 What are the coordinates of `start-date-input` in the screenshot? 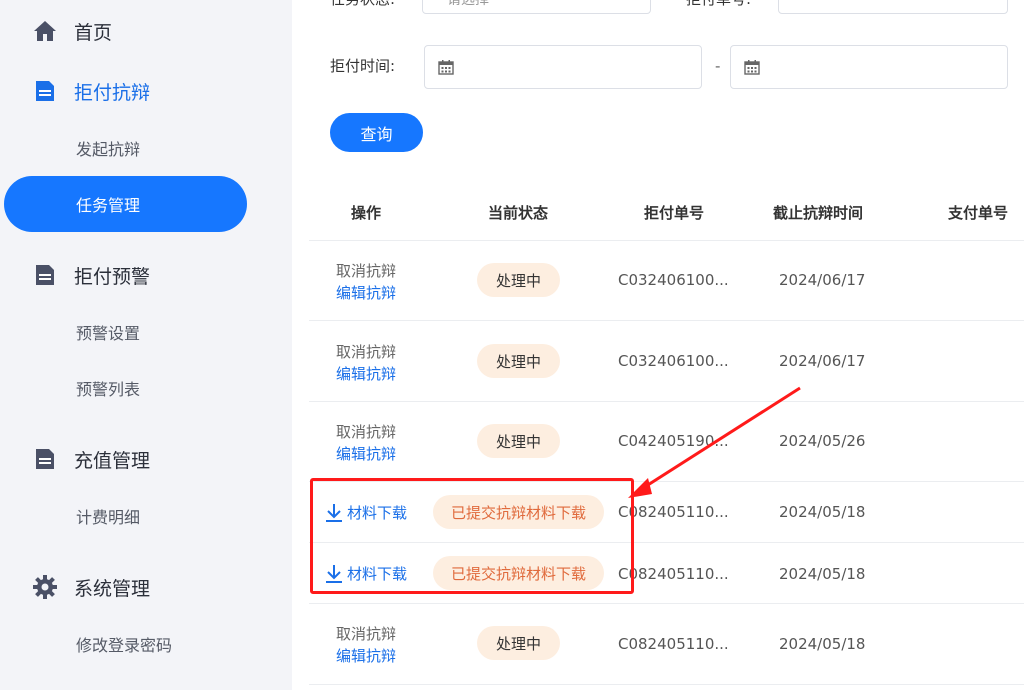 It's located at (563, 67).